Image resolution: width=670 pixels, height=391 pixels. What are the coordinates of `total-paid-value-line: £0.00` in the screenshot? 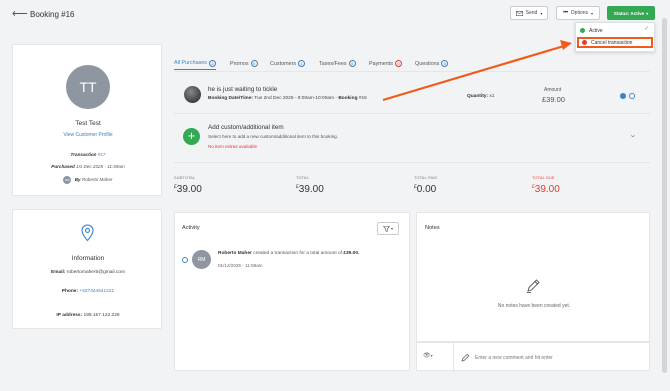 It's located at (425, 189).